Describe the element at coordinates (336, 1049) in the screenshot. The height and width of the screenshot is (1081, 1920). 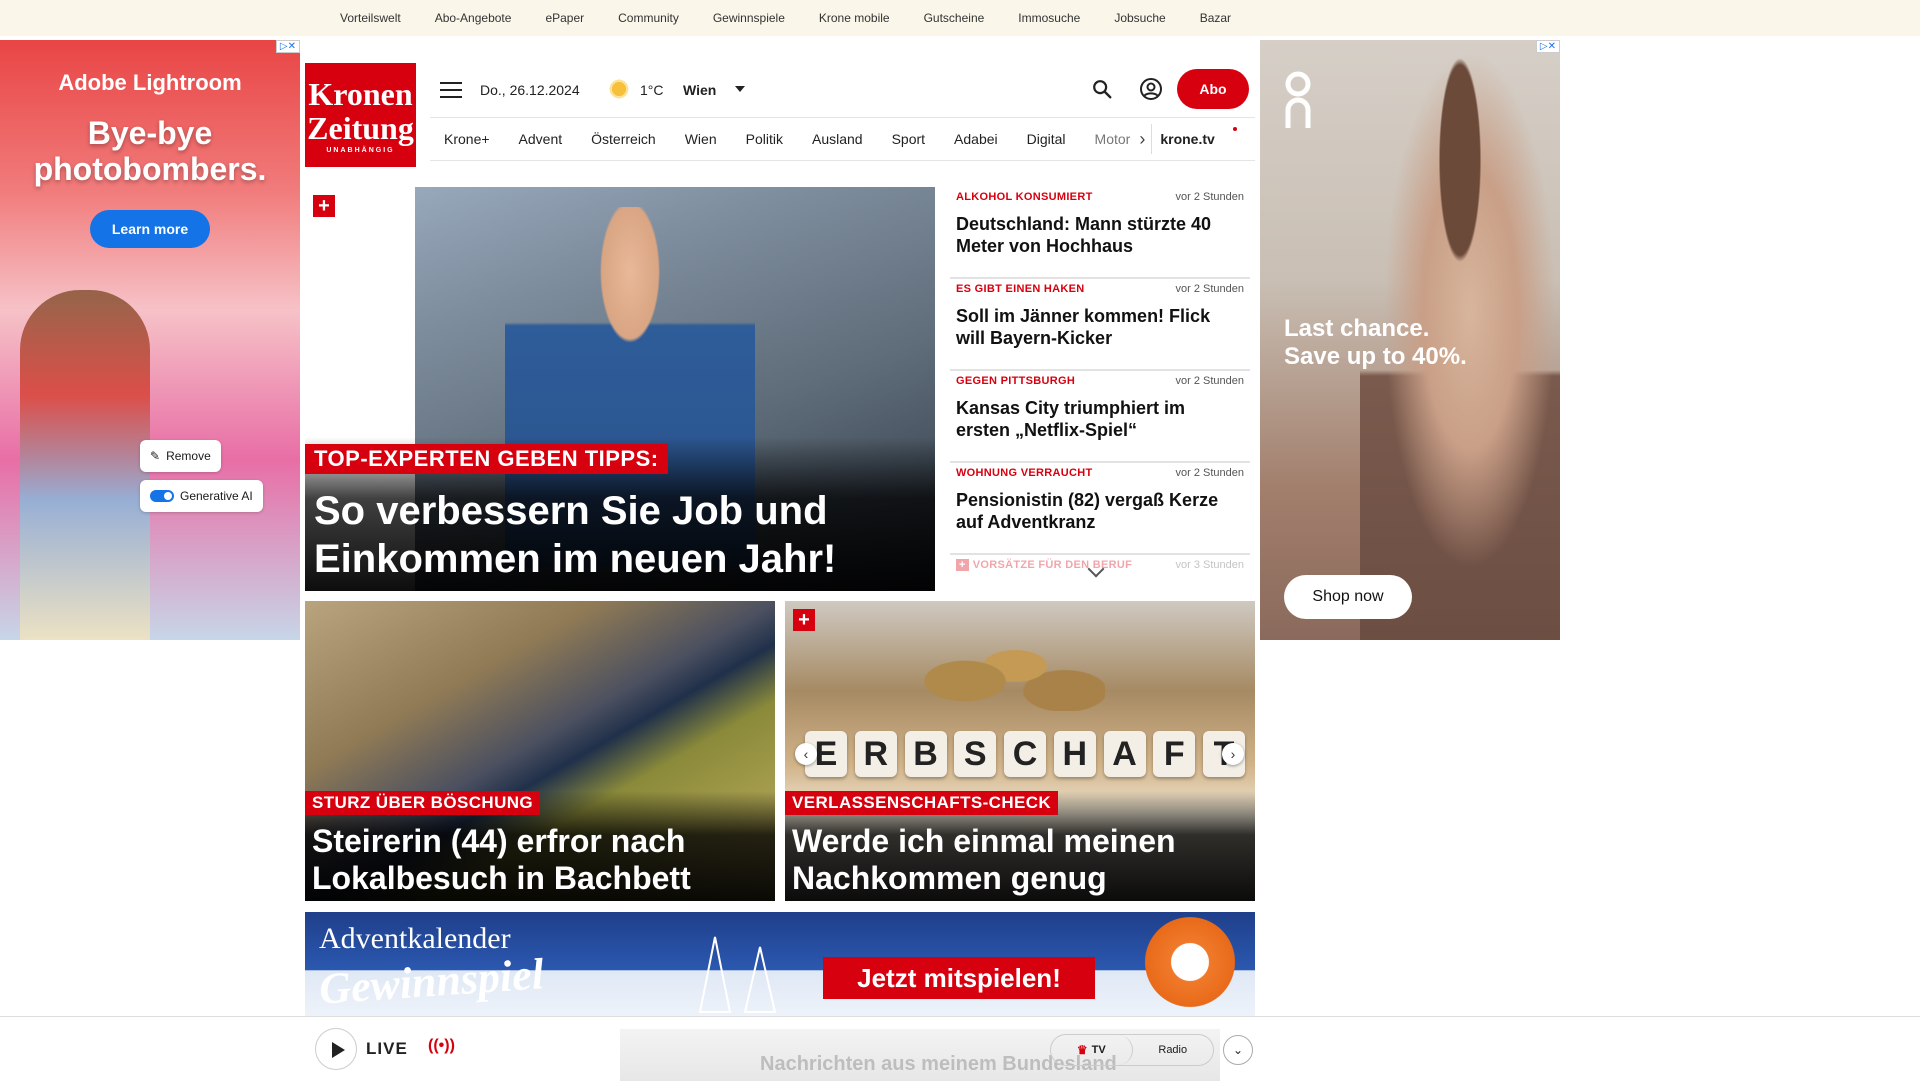
I see `play-button` at that location.